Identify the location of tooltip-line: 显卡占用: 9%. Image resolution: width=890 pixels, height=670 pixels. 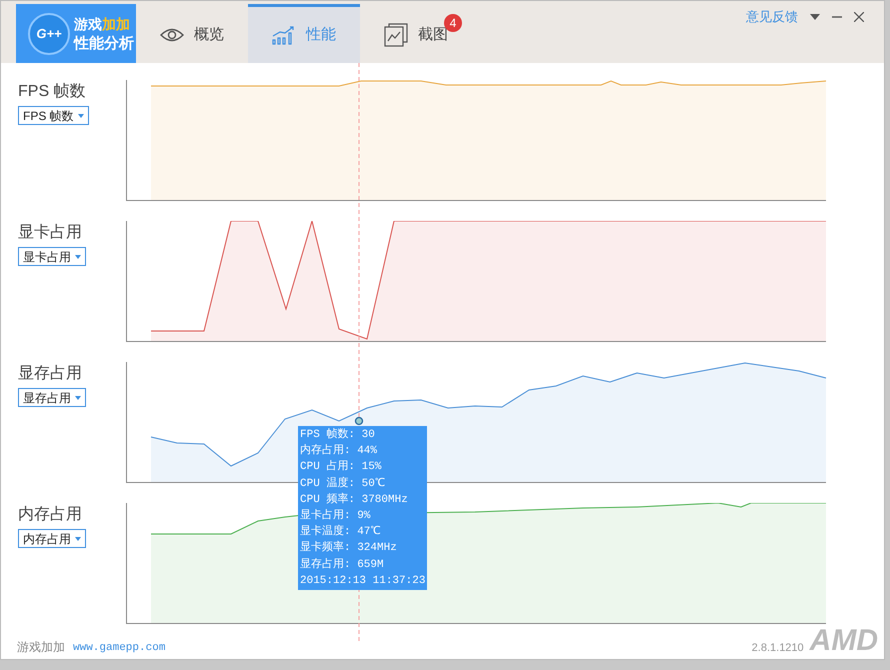
(336, 516).